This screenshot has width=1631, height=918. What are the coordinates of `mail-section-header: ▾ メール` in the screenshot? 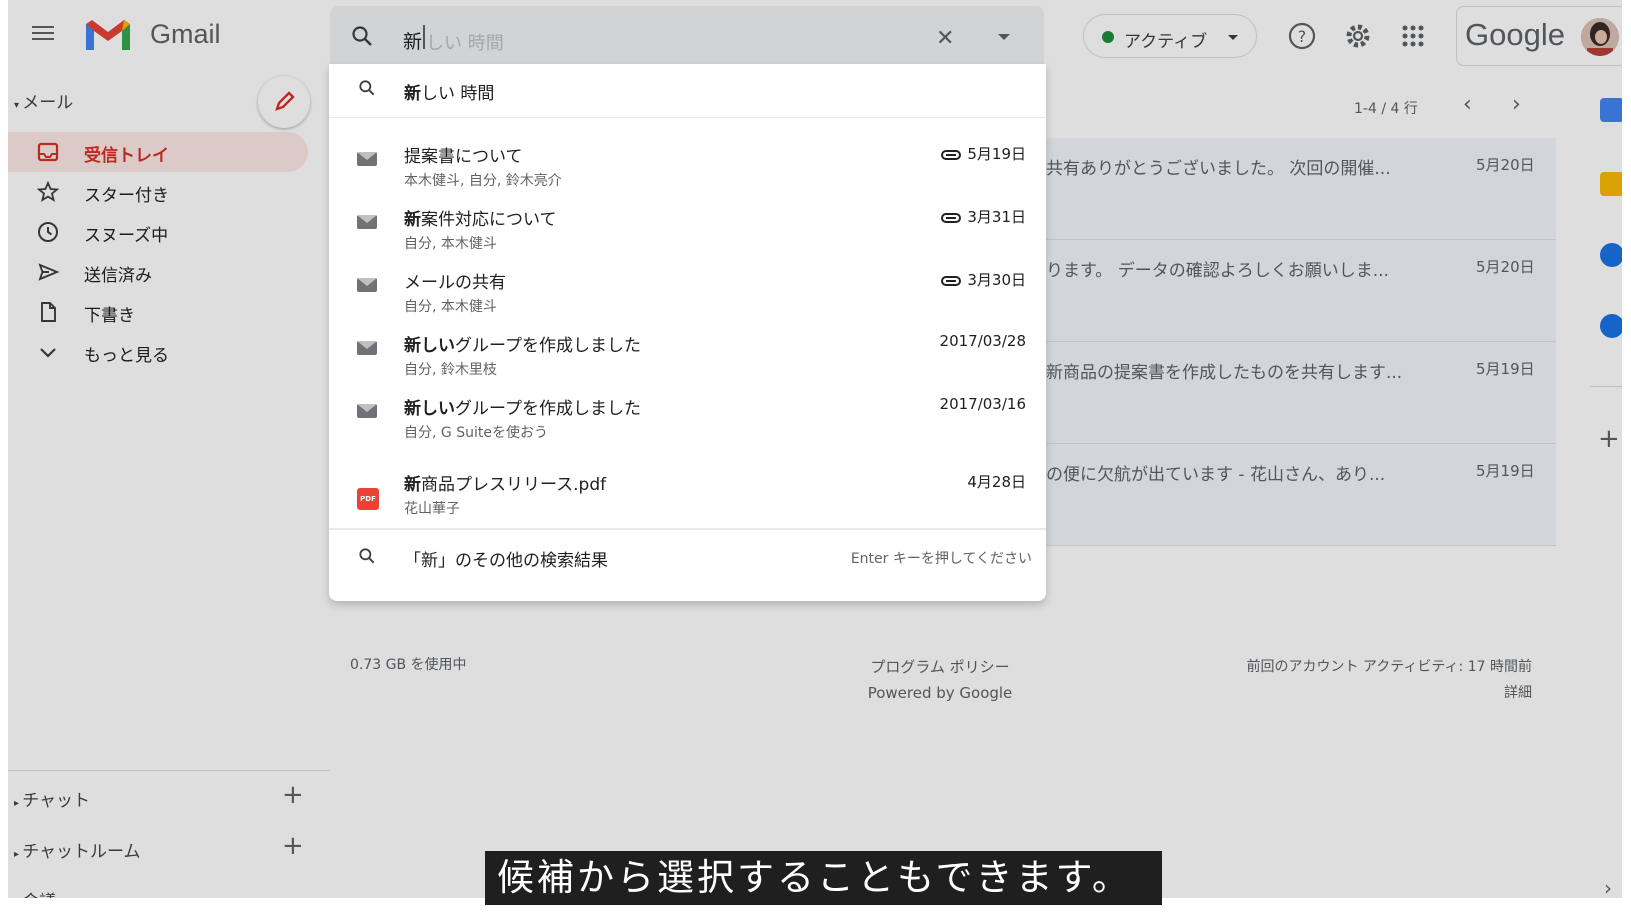 It's located at (43, 100).